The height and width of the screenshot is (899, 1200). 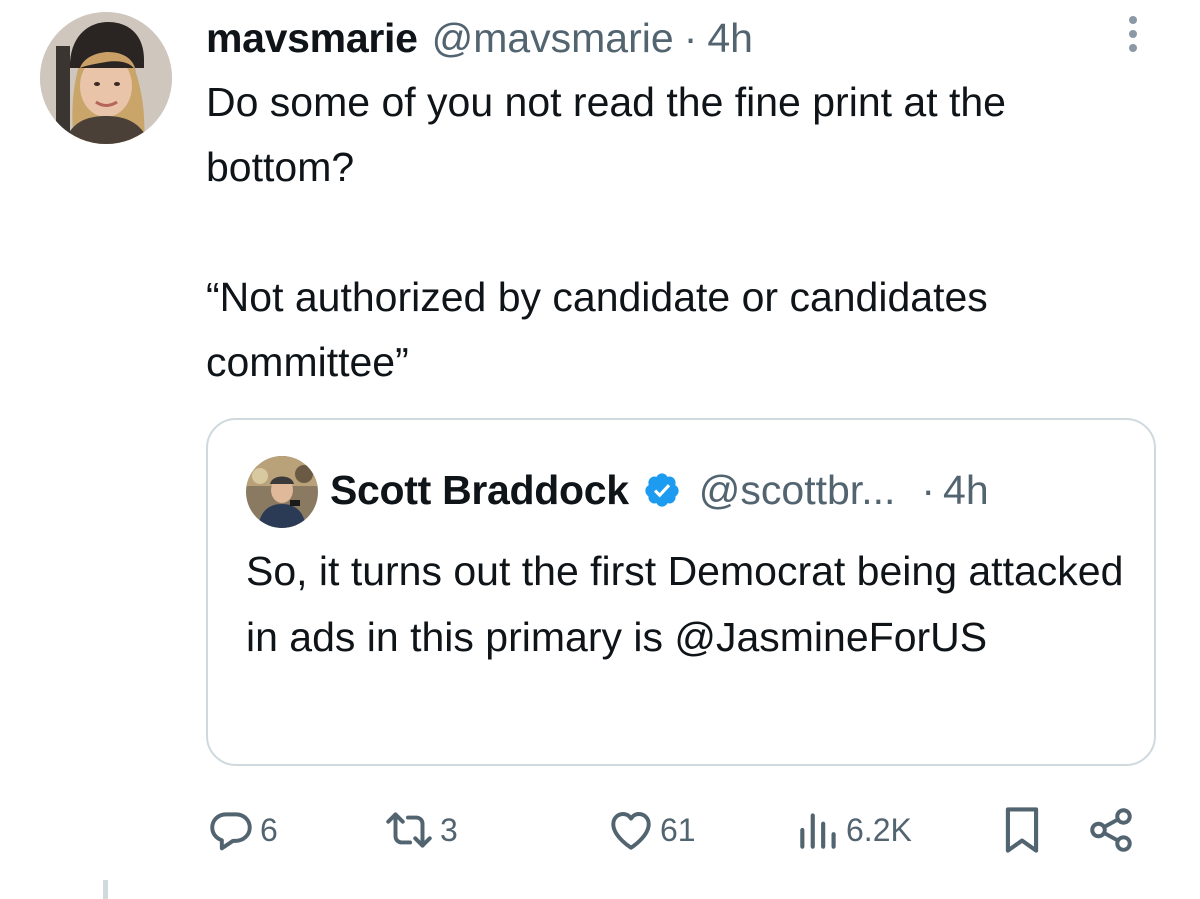 I want to click on author-handle: @mavsmarie, so click(x=553, y=38).